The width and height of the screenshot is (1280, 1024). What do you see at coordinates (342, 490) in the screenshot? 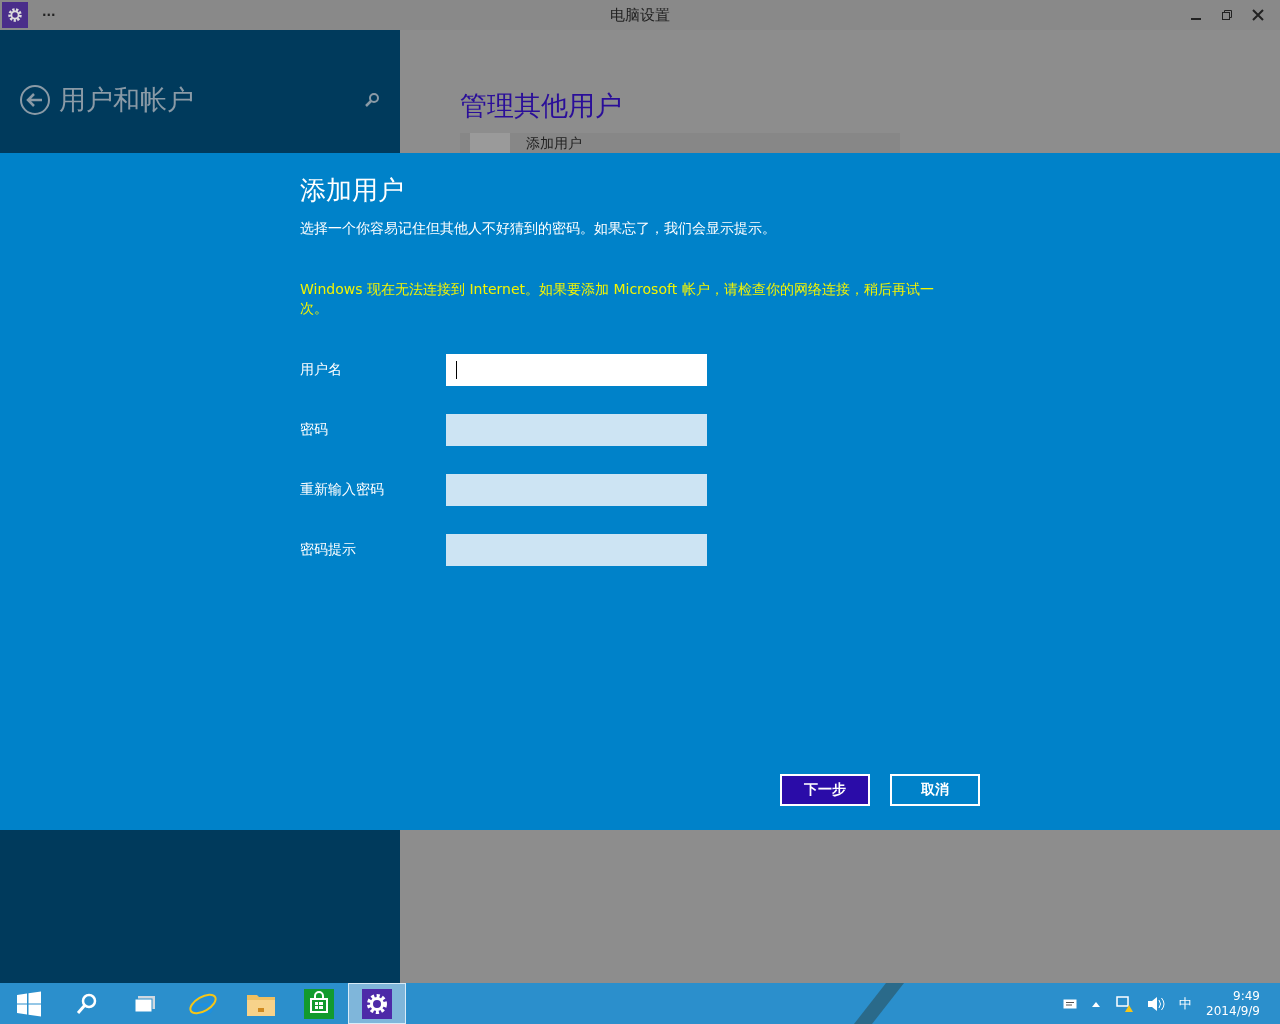
I see `field-label: 重新输入密码` at bounding box center [342, 490].